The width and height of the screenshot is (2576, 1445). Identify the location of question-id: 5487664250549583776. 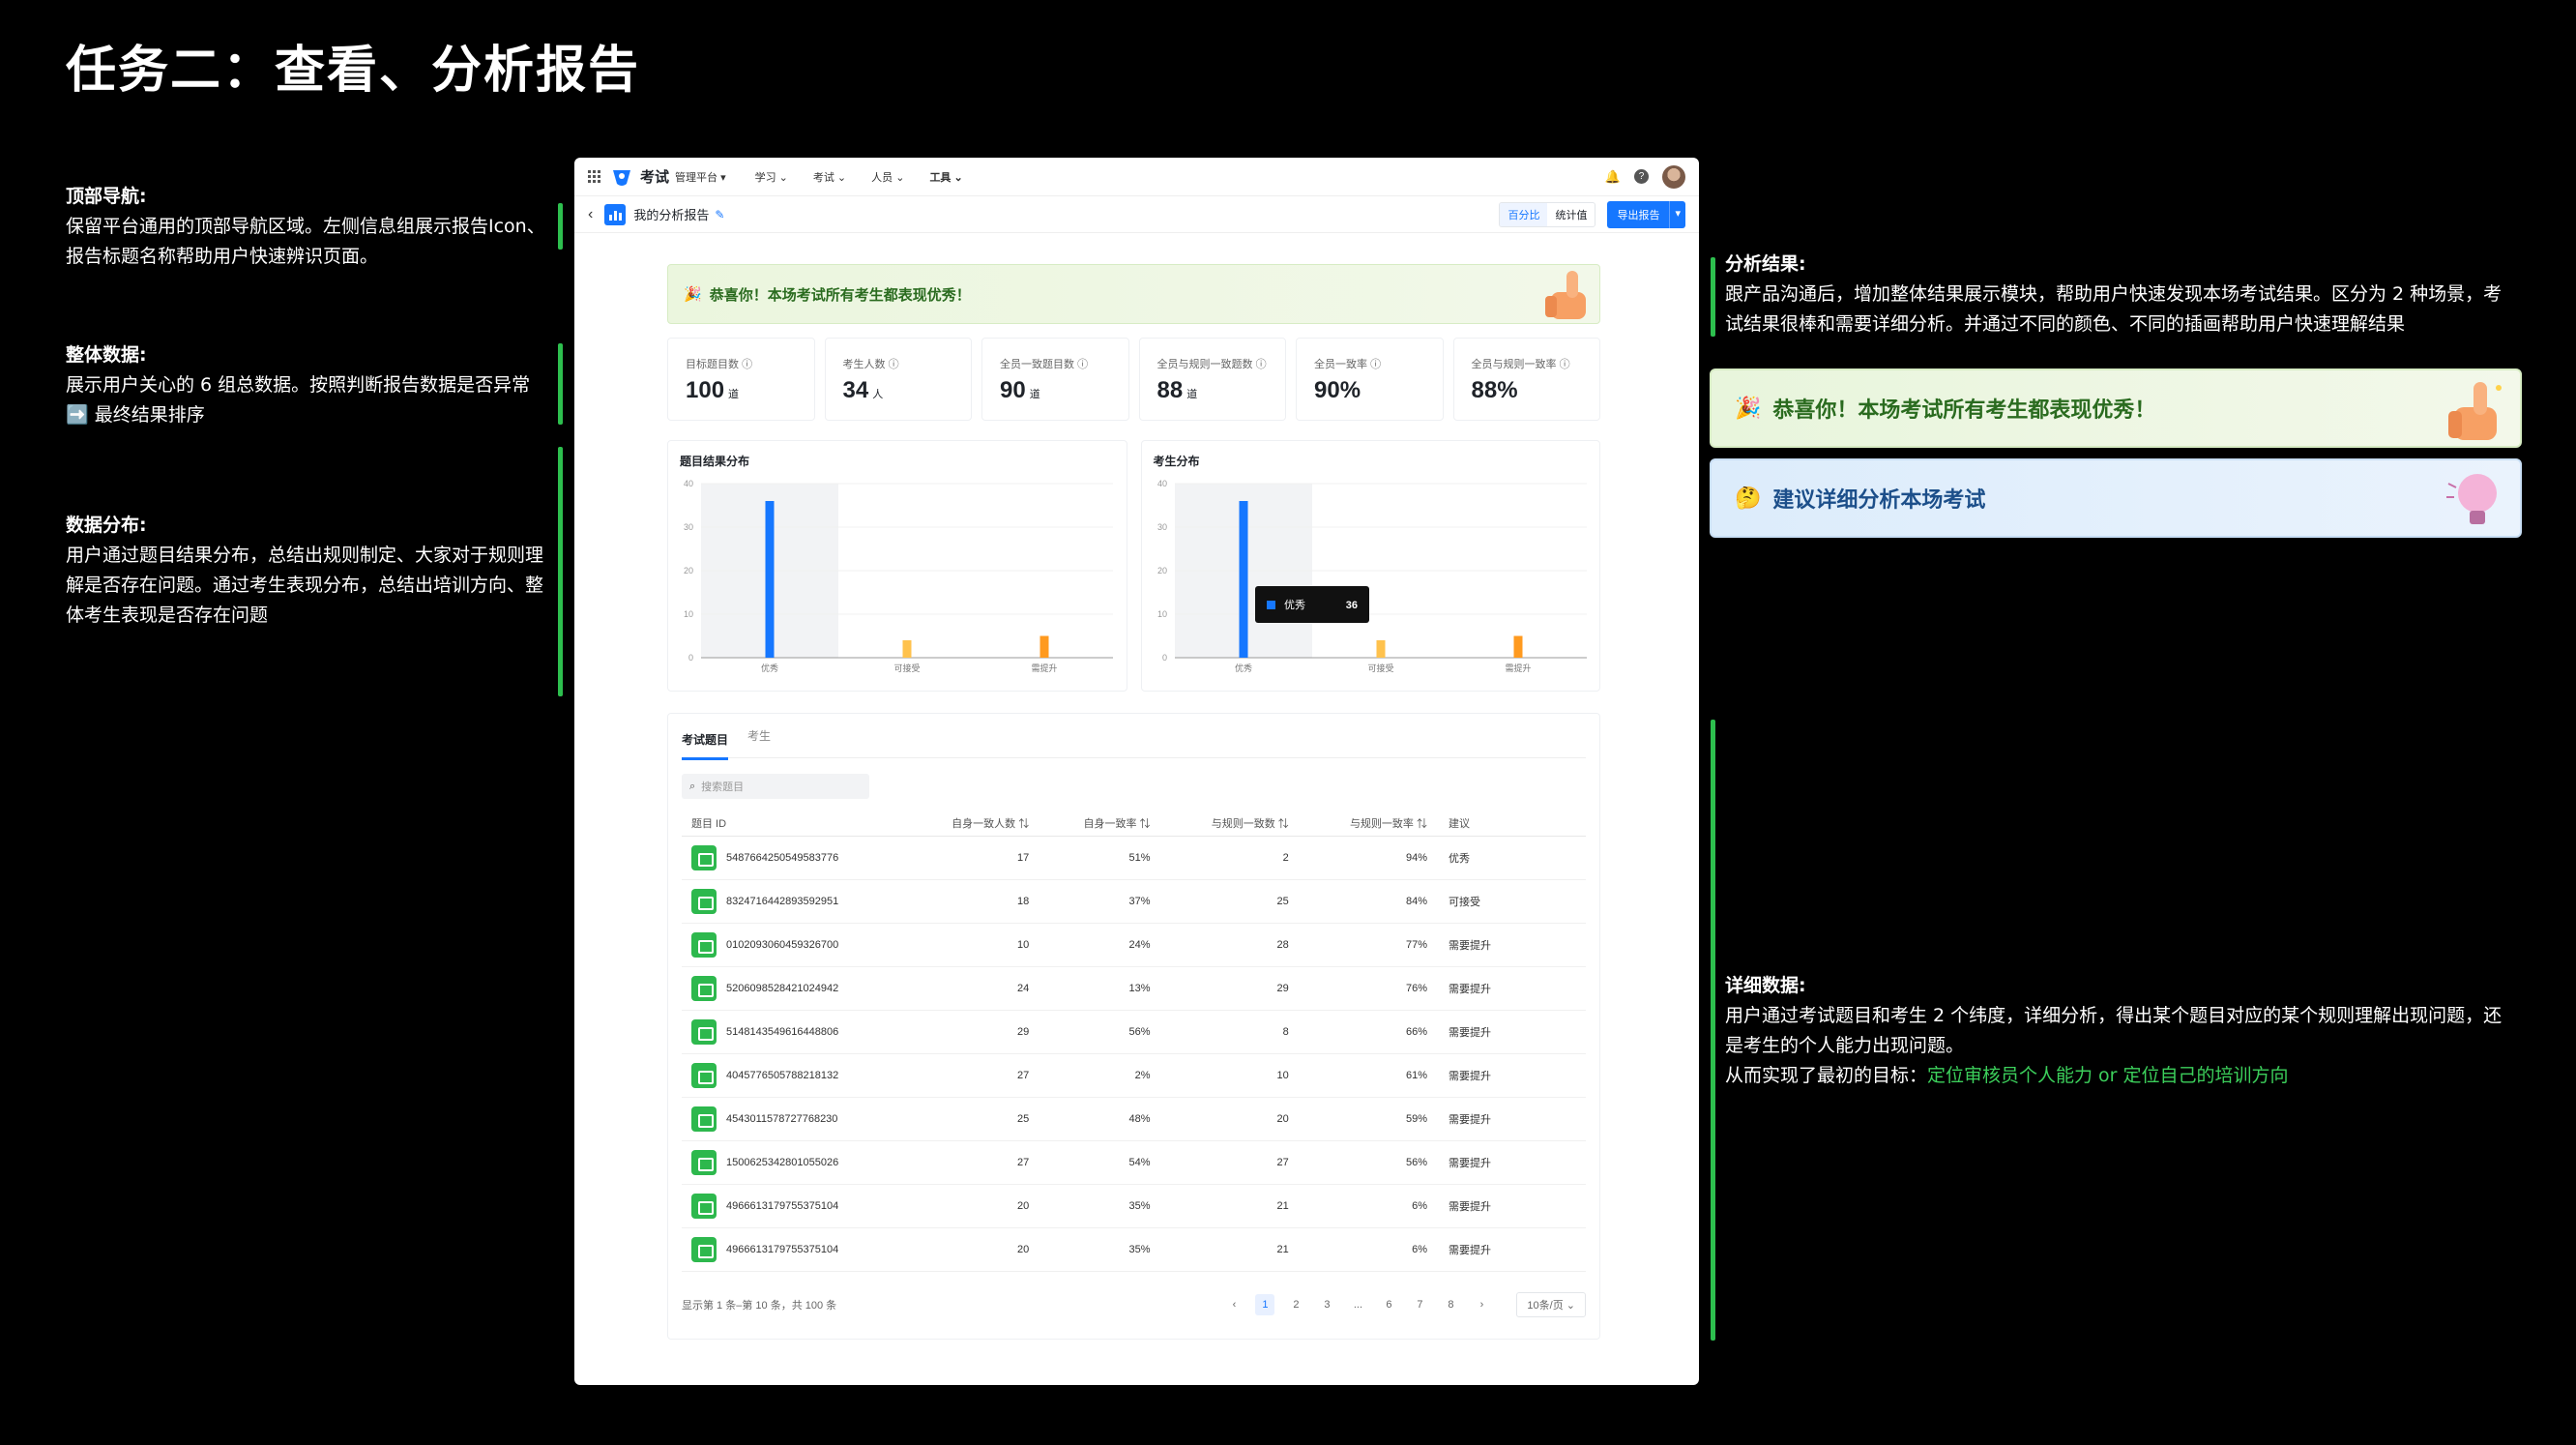
(782, 858).